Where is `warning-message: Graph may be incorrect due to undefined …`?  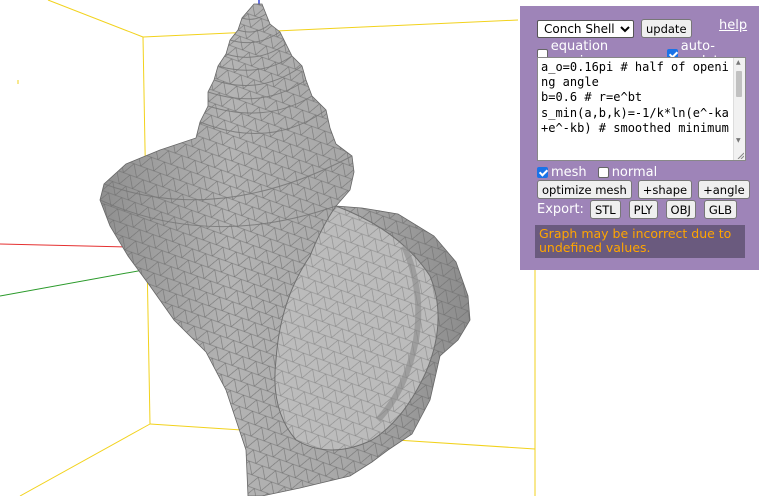 warning-message: Graph may be incorrect due to undefined … is located at coordinates (640, 241).